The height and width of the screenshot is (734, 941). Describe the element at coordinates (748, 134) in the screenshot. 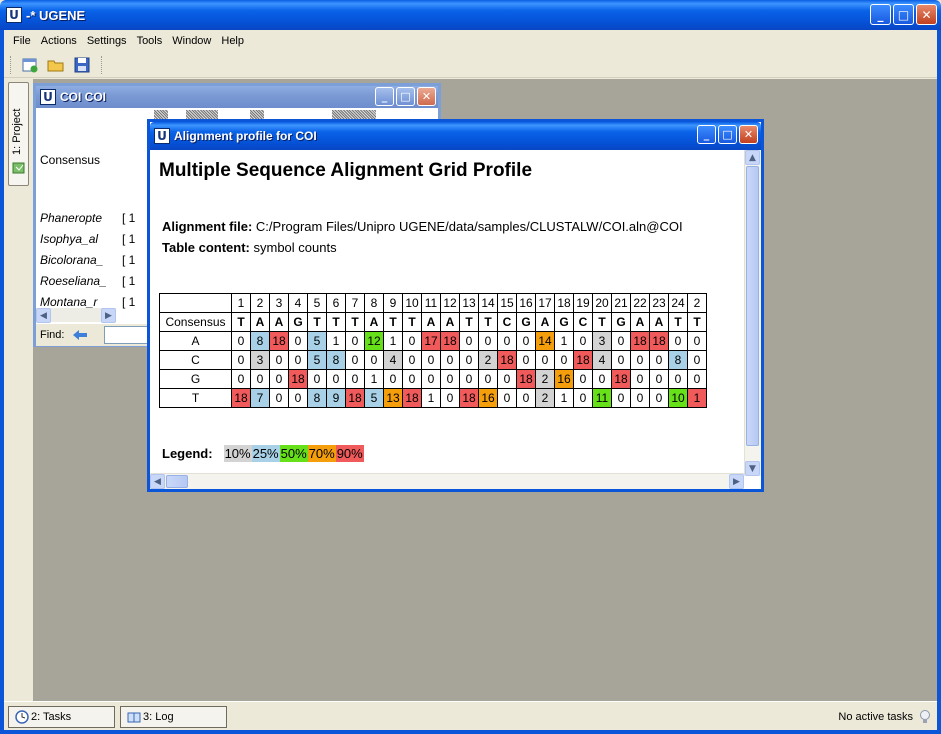

I see `profile-close-button: ✕` at that location.